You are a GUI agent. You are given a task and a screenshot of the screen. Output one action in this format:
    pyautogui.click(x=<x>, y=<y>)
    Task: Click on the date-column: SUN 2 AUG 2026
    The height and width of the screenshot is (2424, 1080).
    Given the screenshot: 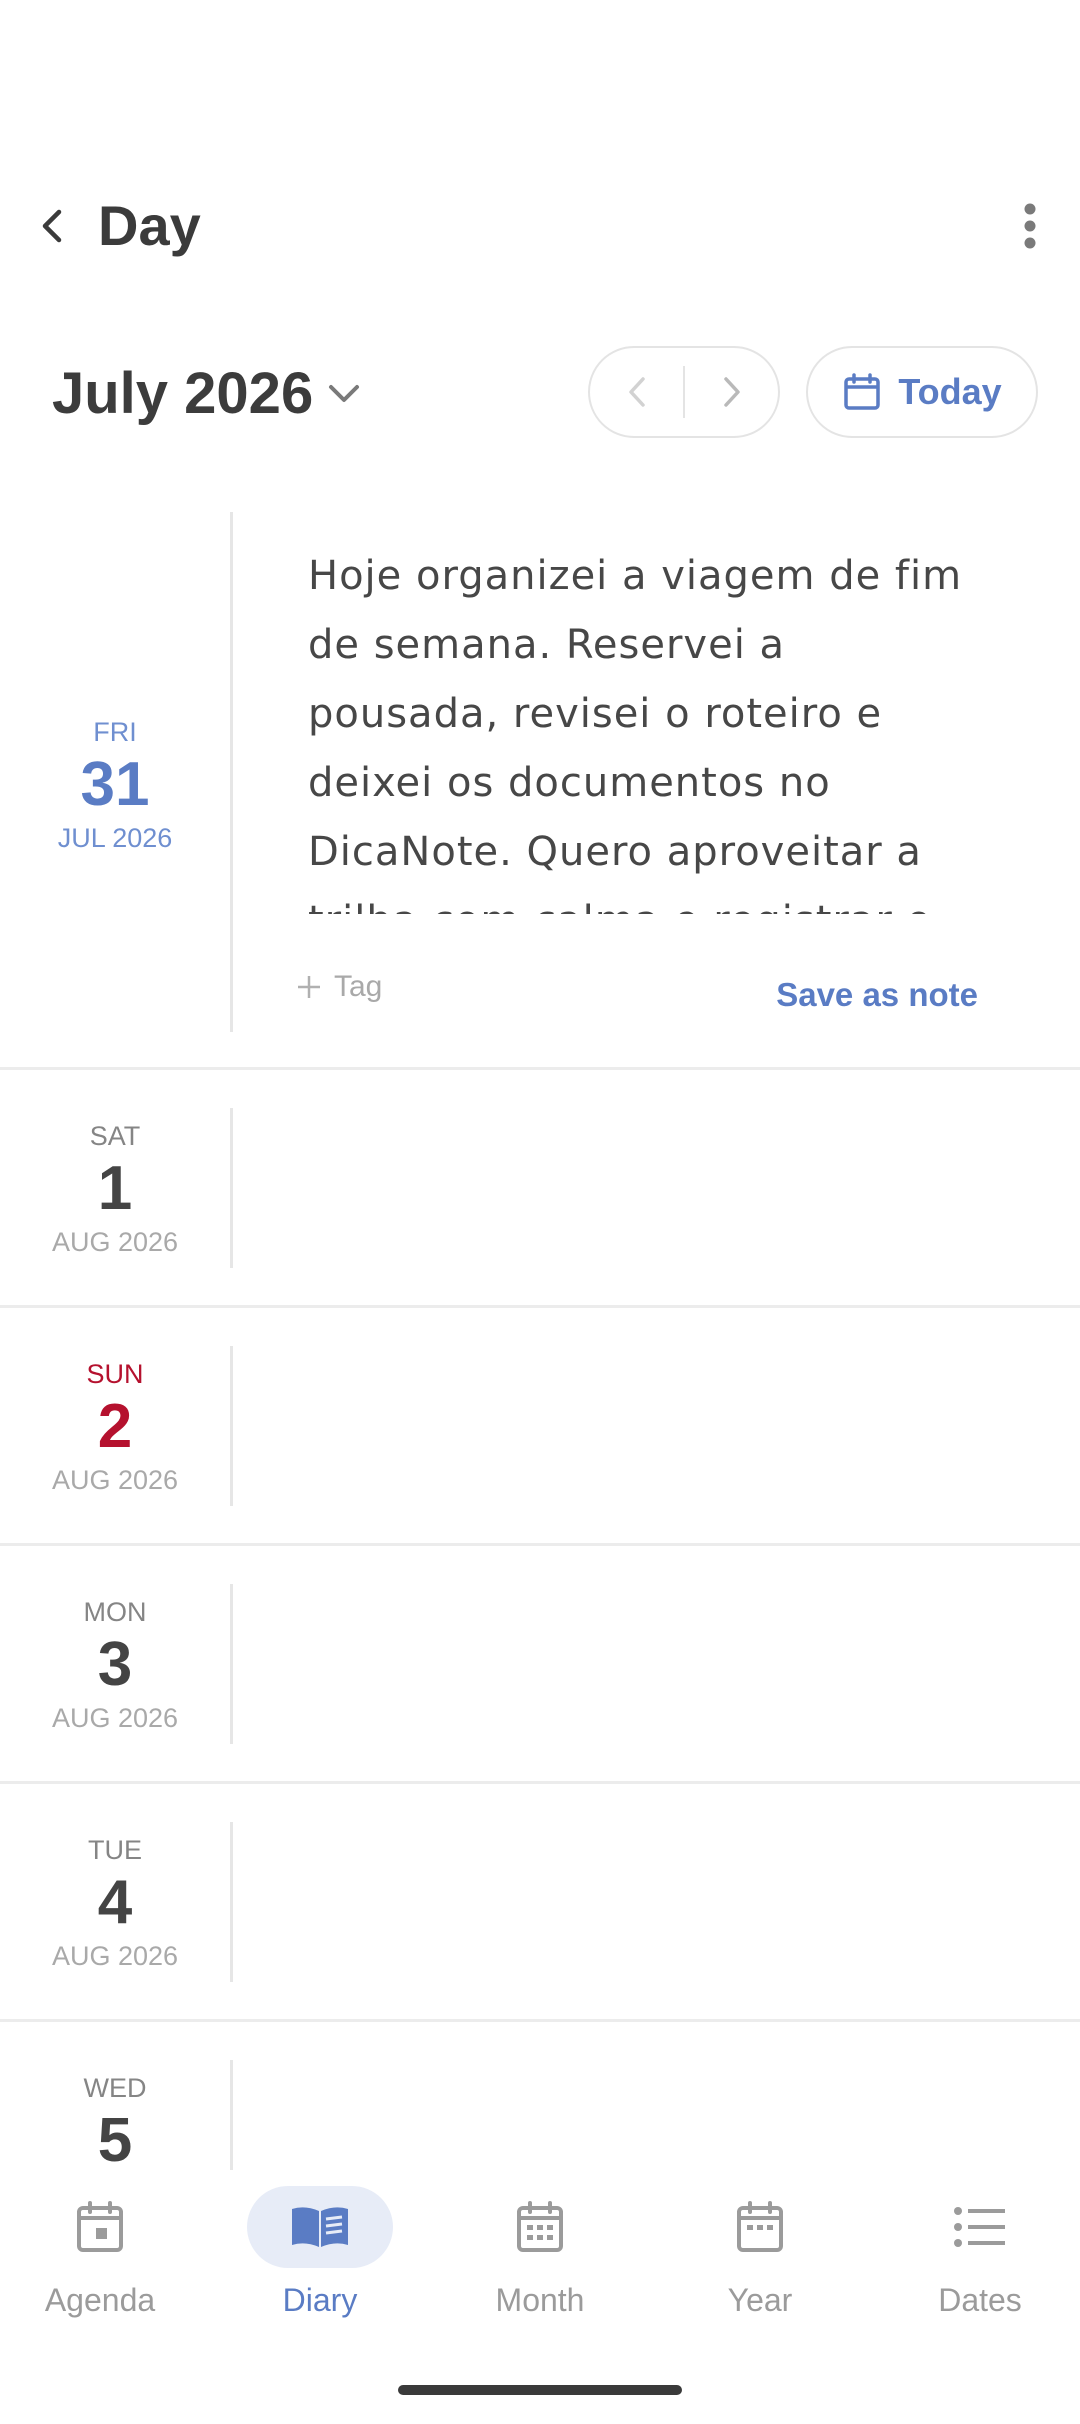 What is the action you would take?
    pyautogui.click(x=115, y=1427)
    